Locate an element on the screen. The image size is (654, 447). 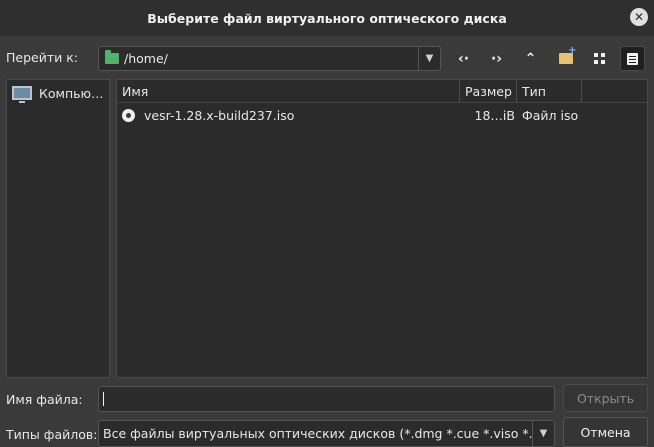
detail-view-button is located at coordinates (599, 58).